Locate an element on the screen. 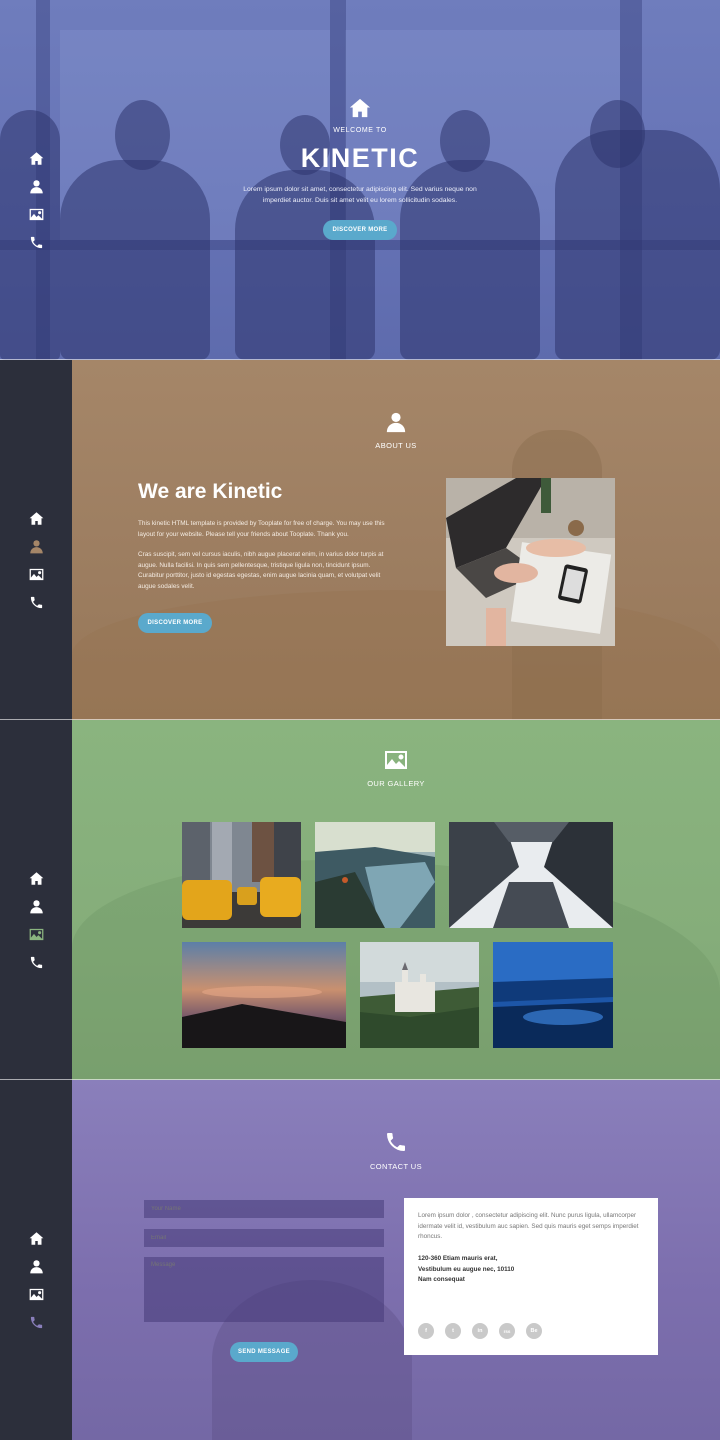 The width and height of the screenshot is (720, 1440). gallery-image-city-taxis is located at coordinates (241, 875).